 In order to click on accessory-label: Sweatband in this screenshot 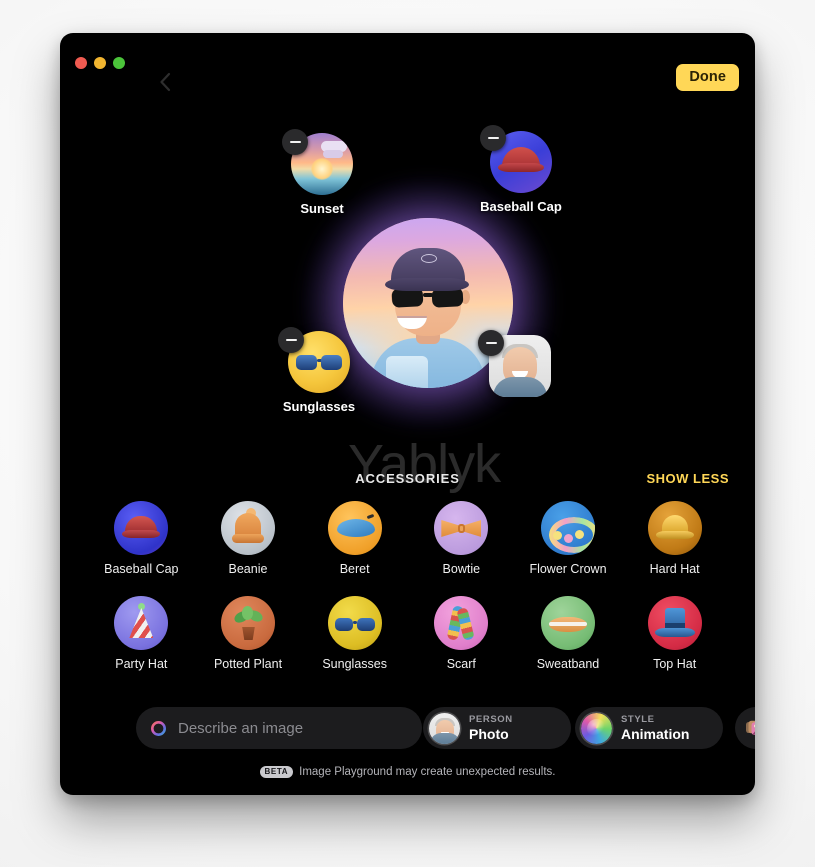, I will do `click(568, 664)`.